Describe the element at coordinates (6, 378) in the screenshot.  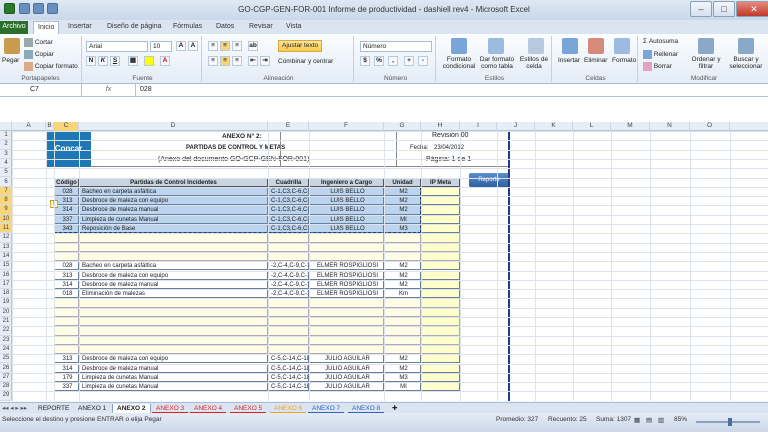
I see `row-header-27: 27` at that location.